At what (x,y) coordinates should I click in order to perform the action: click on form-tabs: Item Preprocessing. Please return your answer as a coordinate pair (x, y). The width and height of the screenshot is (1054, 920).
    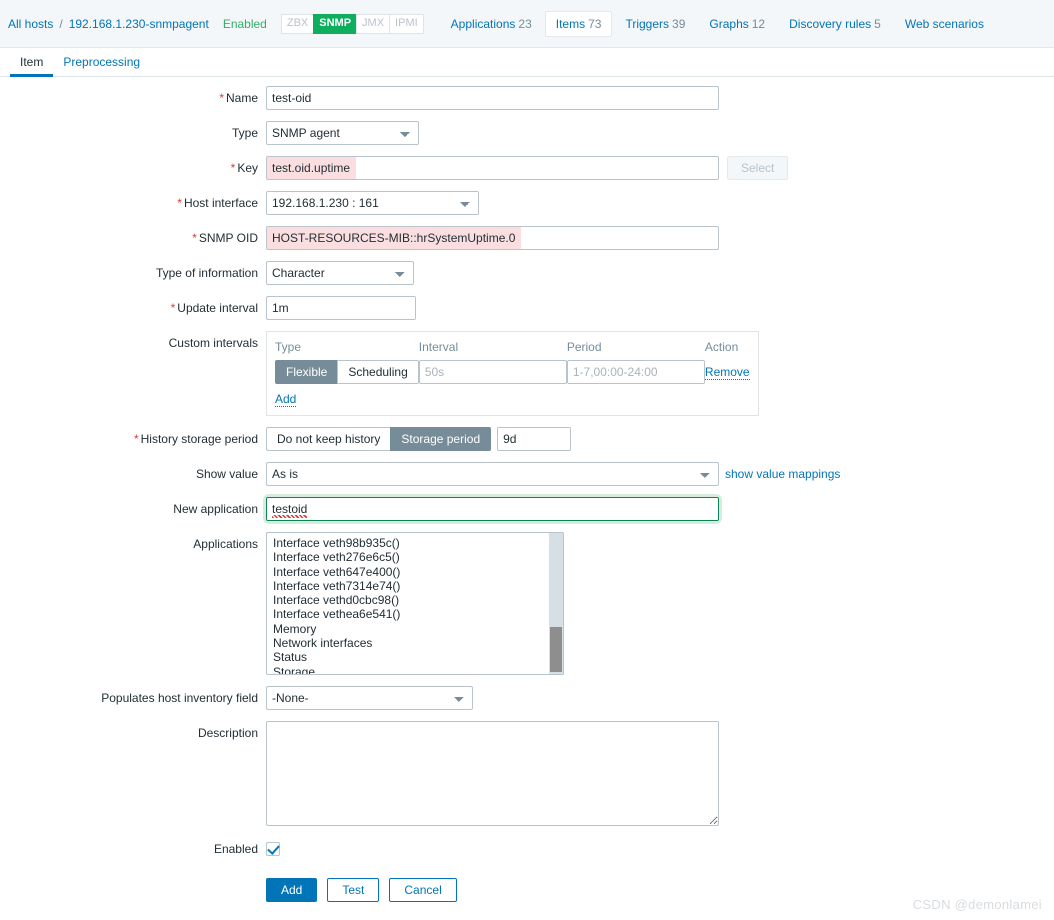
    Looking at the image, I should click on (527, 62).